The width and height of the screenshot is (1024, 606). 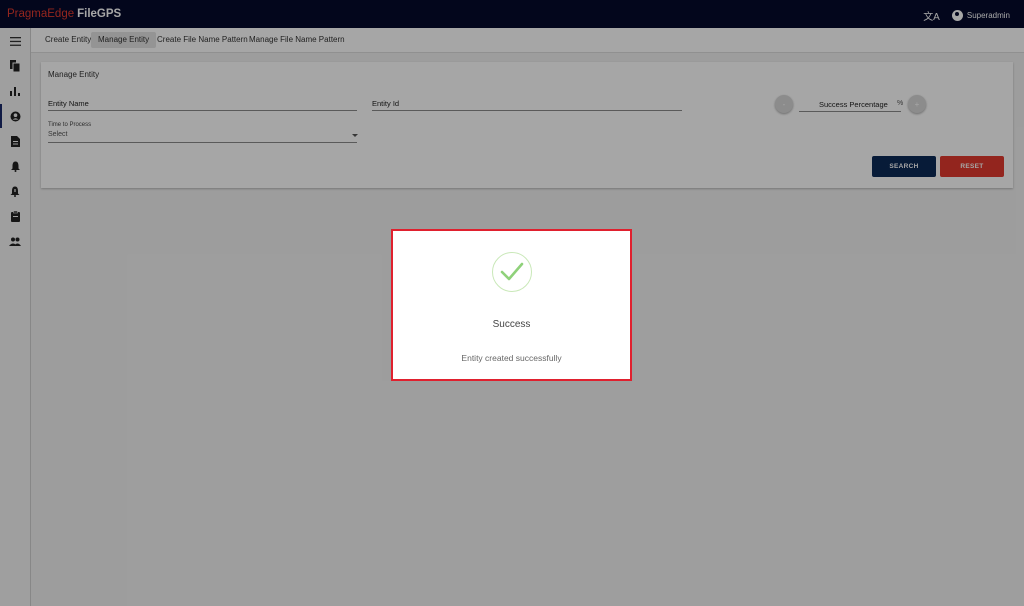 What do you see at coordinates (511, 358) in the screenshot?
I see `dialog-message: Entity created successfully` at bounding box center [511, 358].